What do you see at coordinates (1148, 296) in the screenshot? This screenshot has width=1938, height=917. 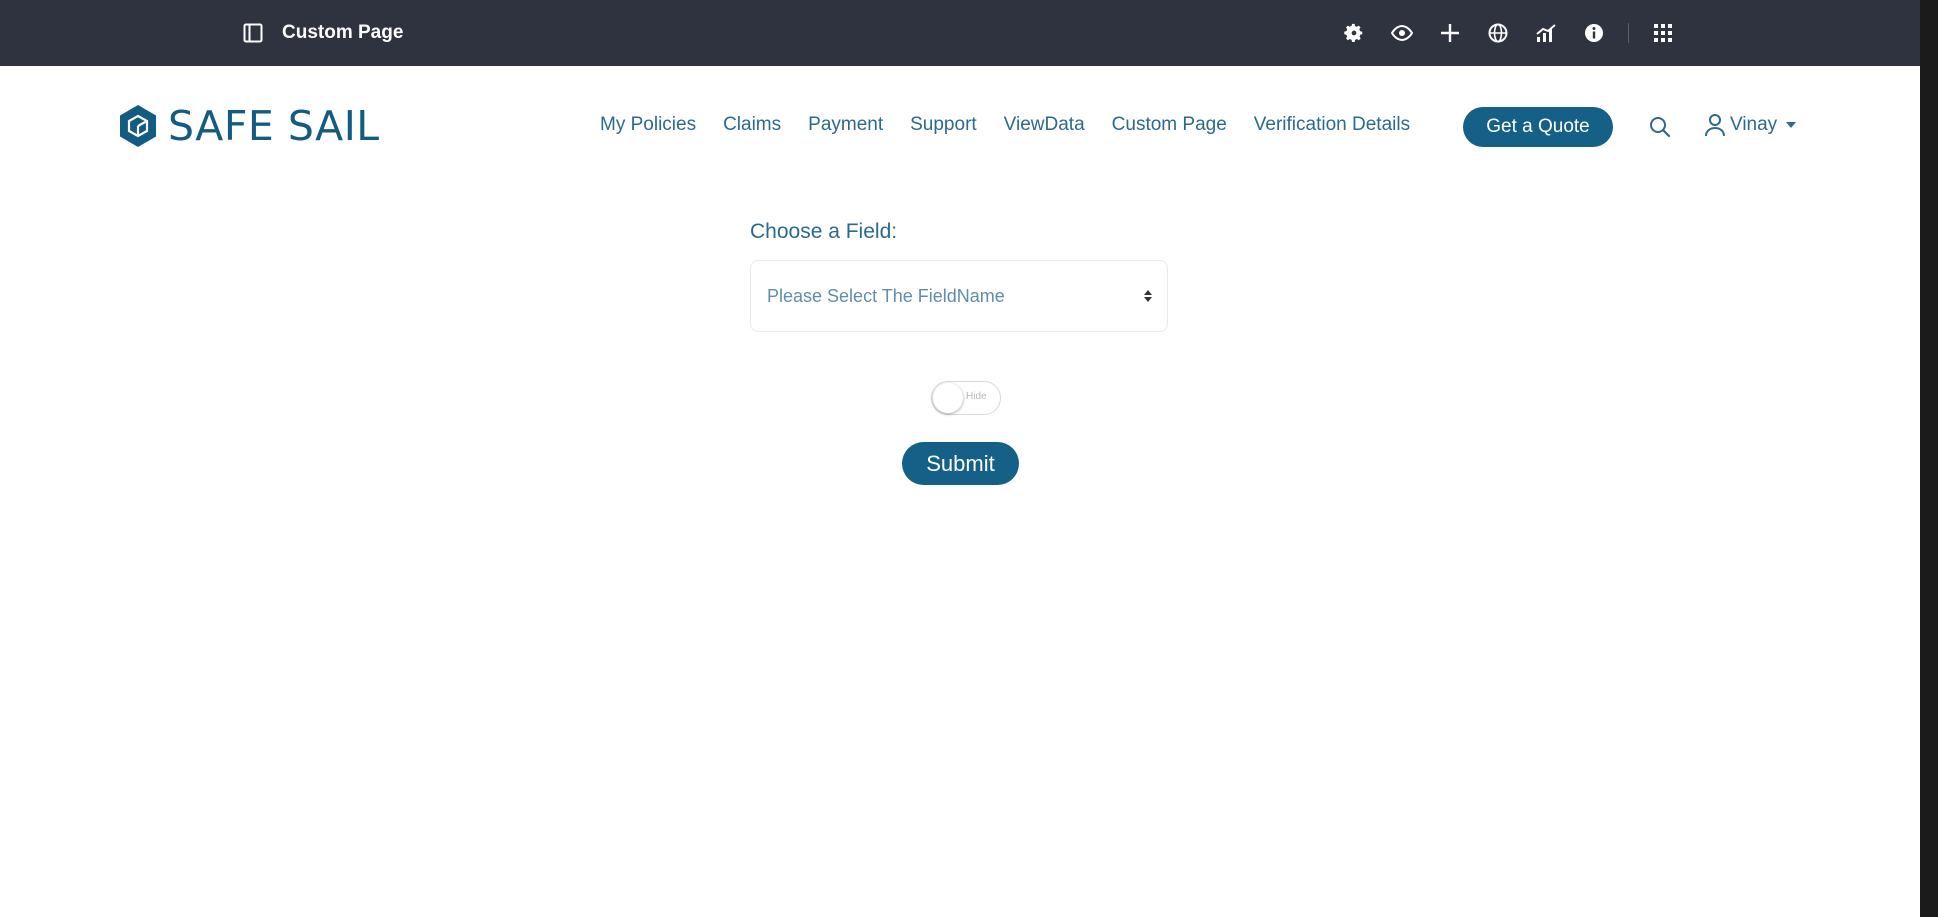 I see `select-arrows-icon` at bounding box center [1148, 296].